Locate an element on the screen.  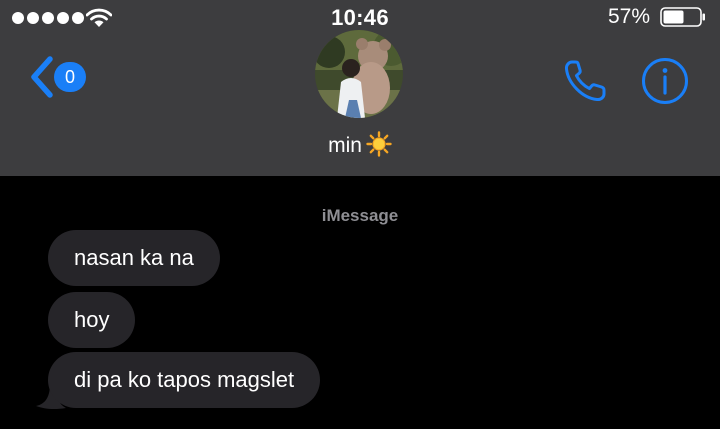
phone-icon is located at coordinates (585, 81).